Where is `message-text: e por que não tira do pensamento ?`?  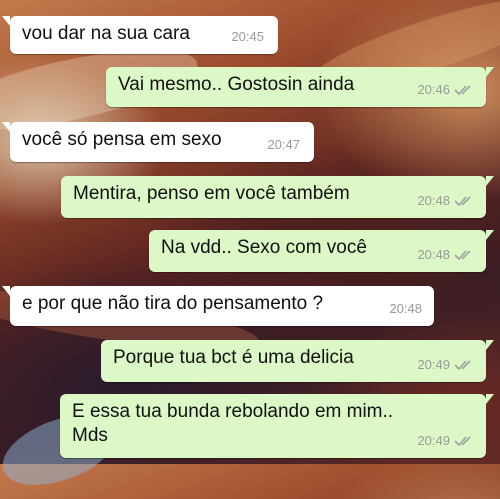
message-text: e por que não tira do pensamento ? is located at coordinates (173, 303).